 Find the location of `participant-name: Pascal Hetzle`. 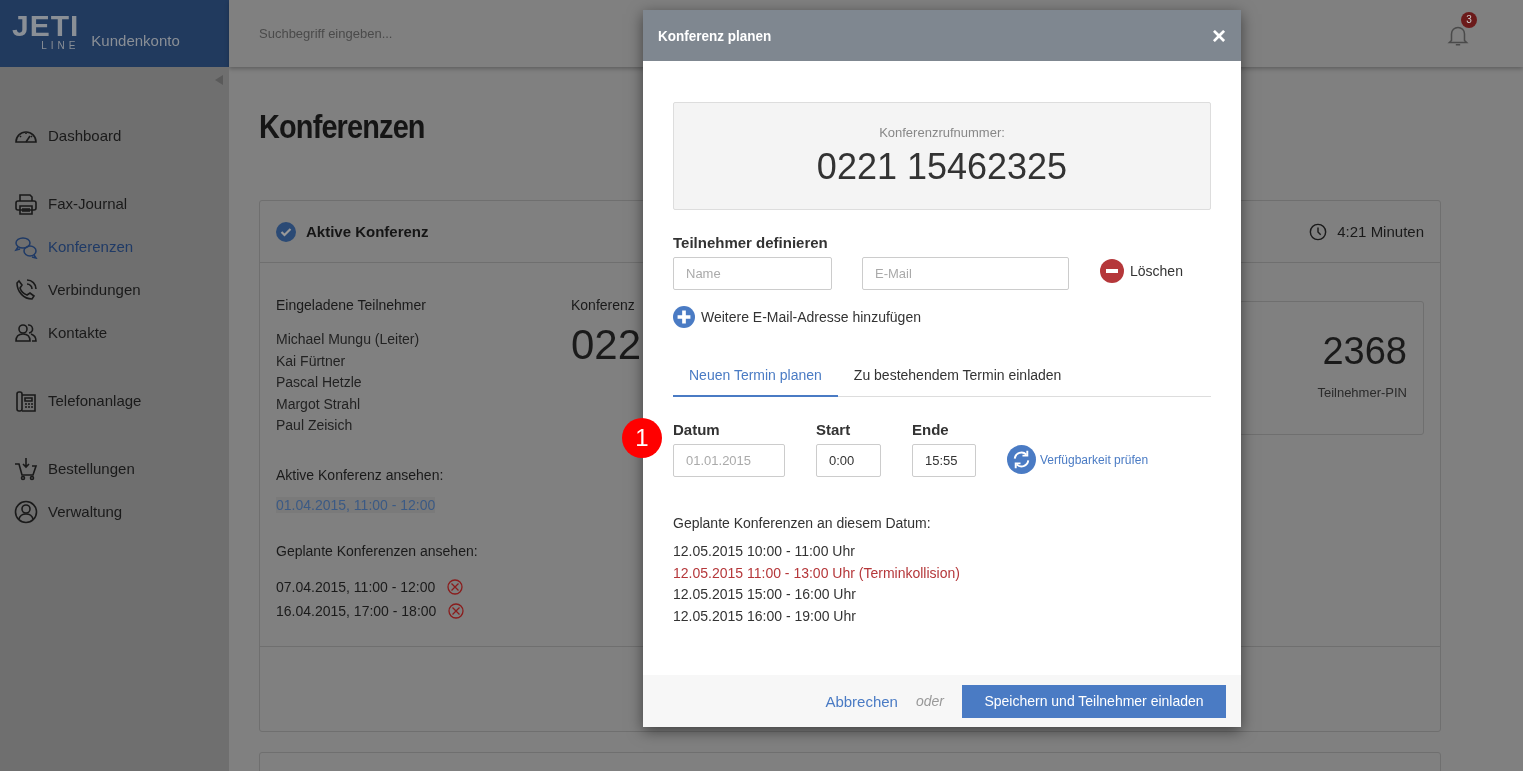

participant-name: Pascal Hetzle is located at coordinates (319, 382).